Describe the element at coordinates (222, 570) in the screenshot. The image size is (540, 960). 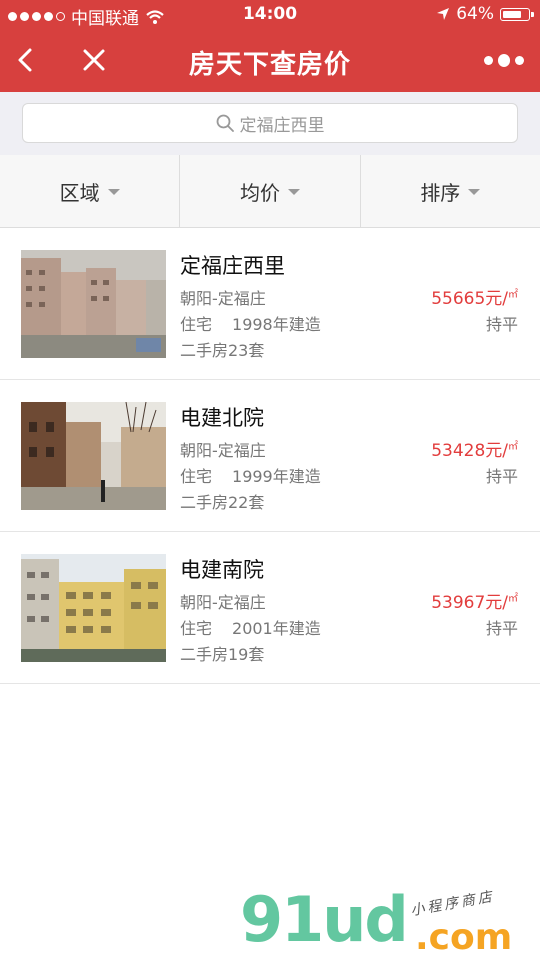
I see `listing-name: 电建南院` at that location.